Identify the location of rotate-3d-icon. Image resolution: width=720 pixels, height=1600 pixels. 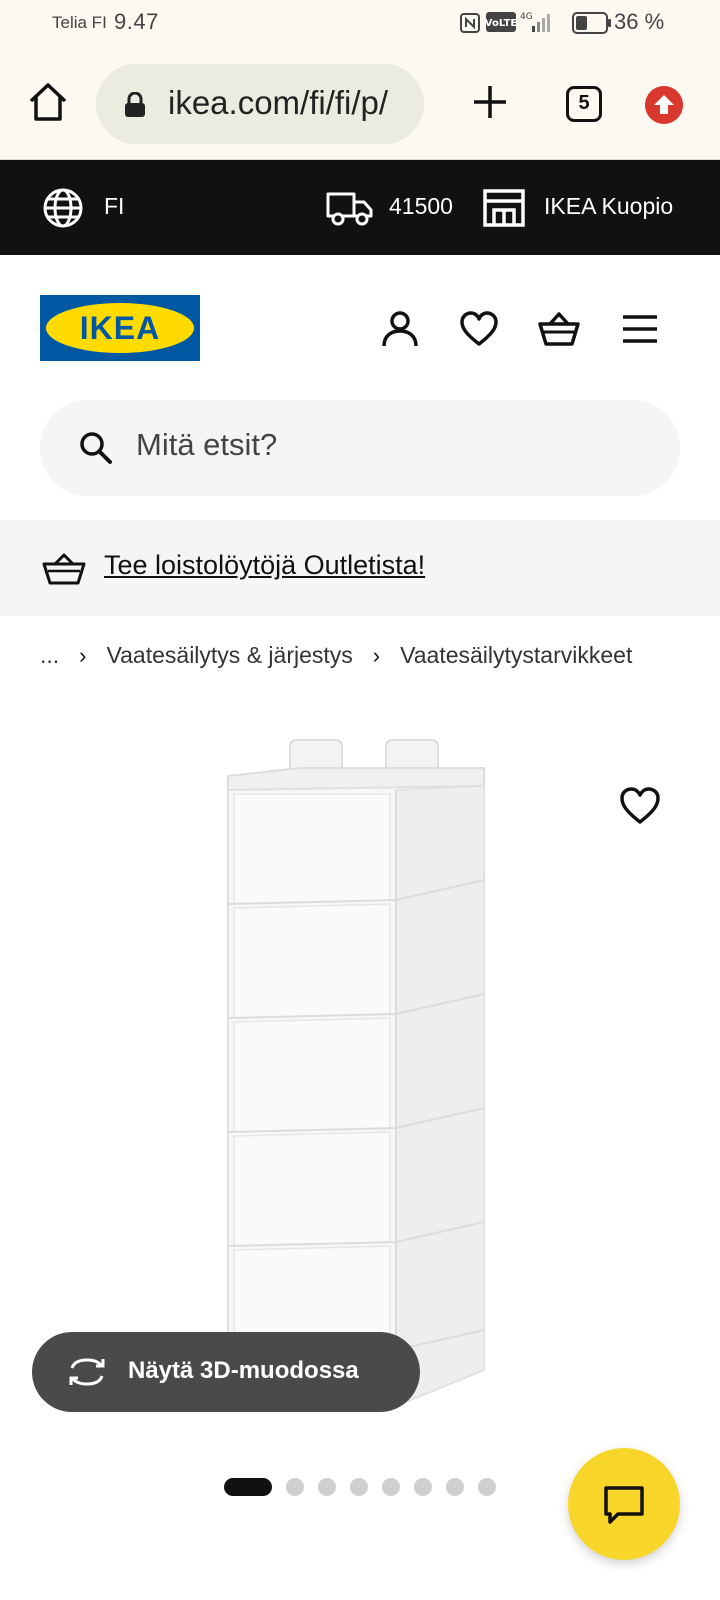
(87, 1372).